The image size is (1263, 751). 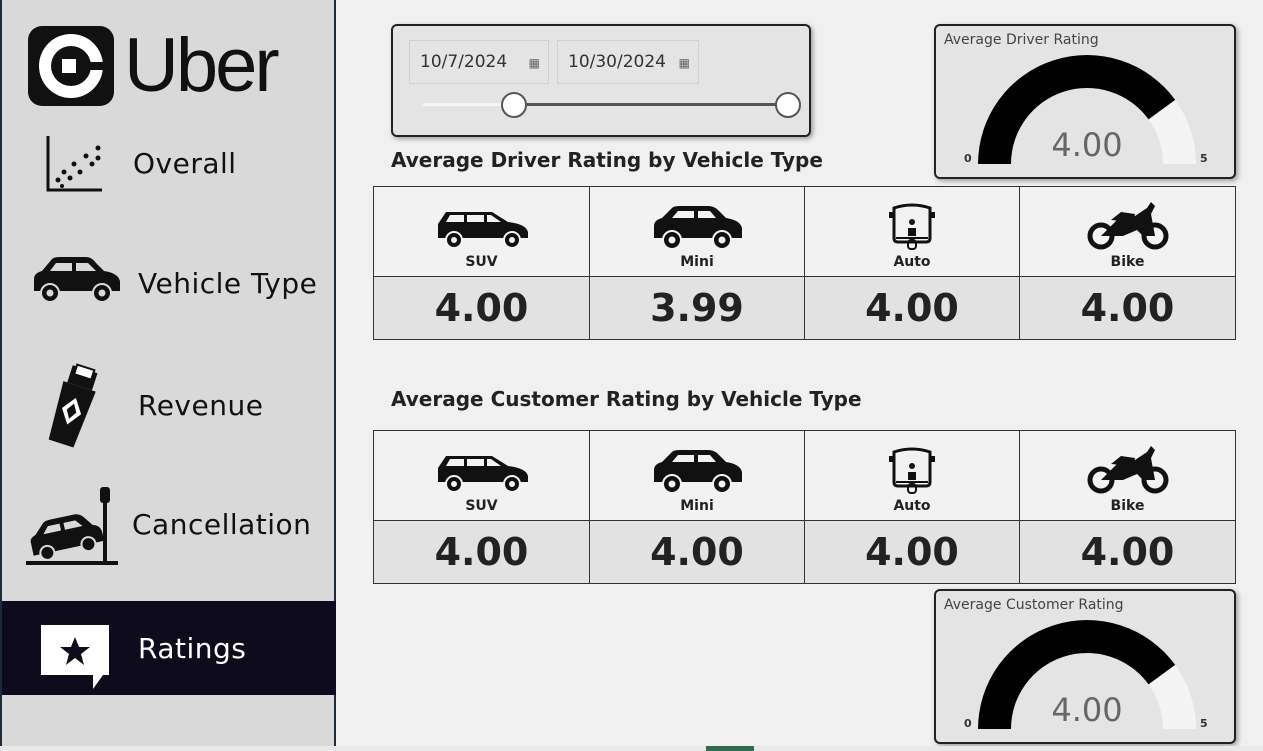 I want to click on car-crash-icon, so click(x=72, y=526).